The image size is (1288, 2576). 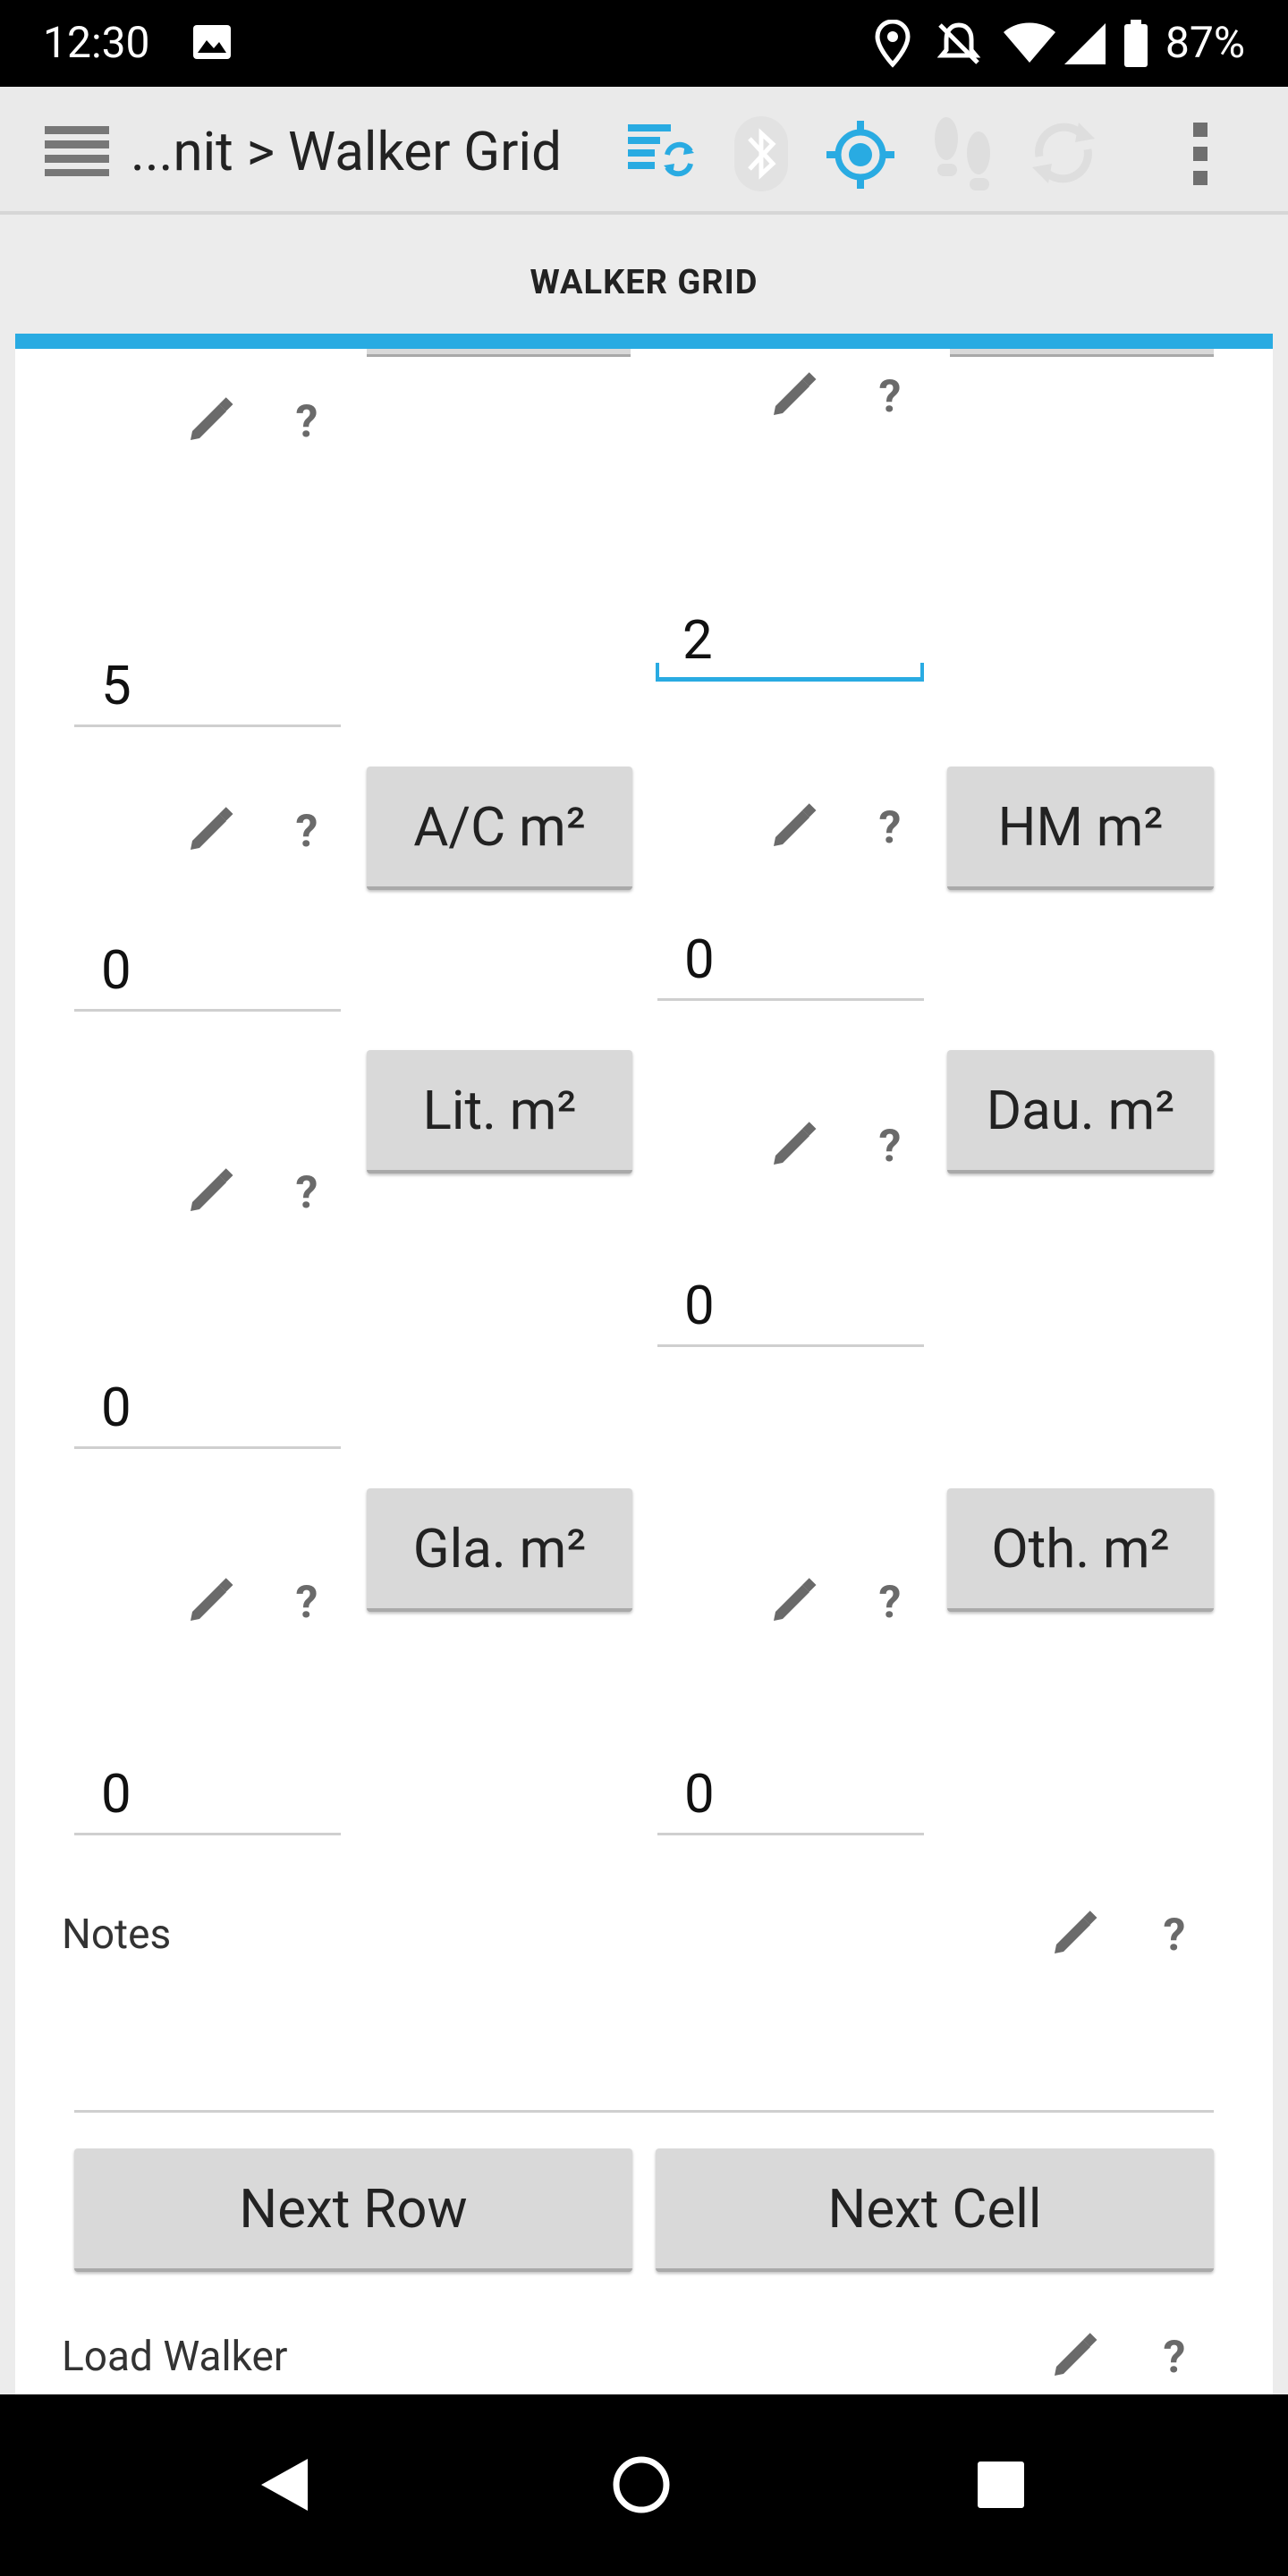 I want to click on hm-value-field: 0, so click(x=790, y=962).